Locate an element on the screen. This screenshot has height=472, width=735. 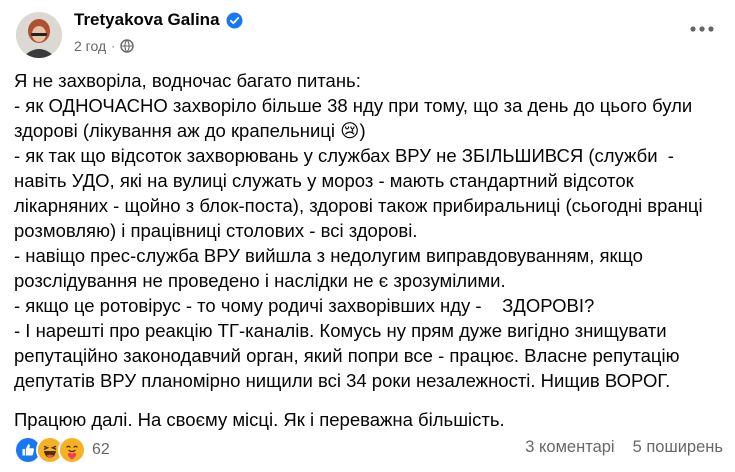
reactions-summary: 62 is located at coordinates (62, 450).